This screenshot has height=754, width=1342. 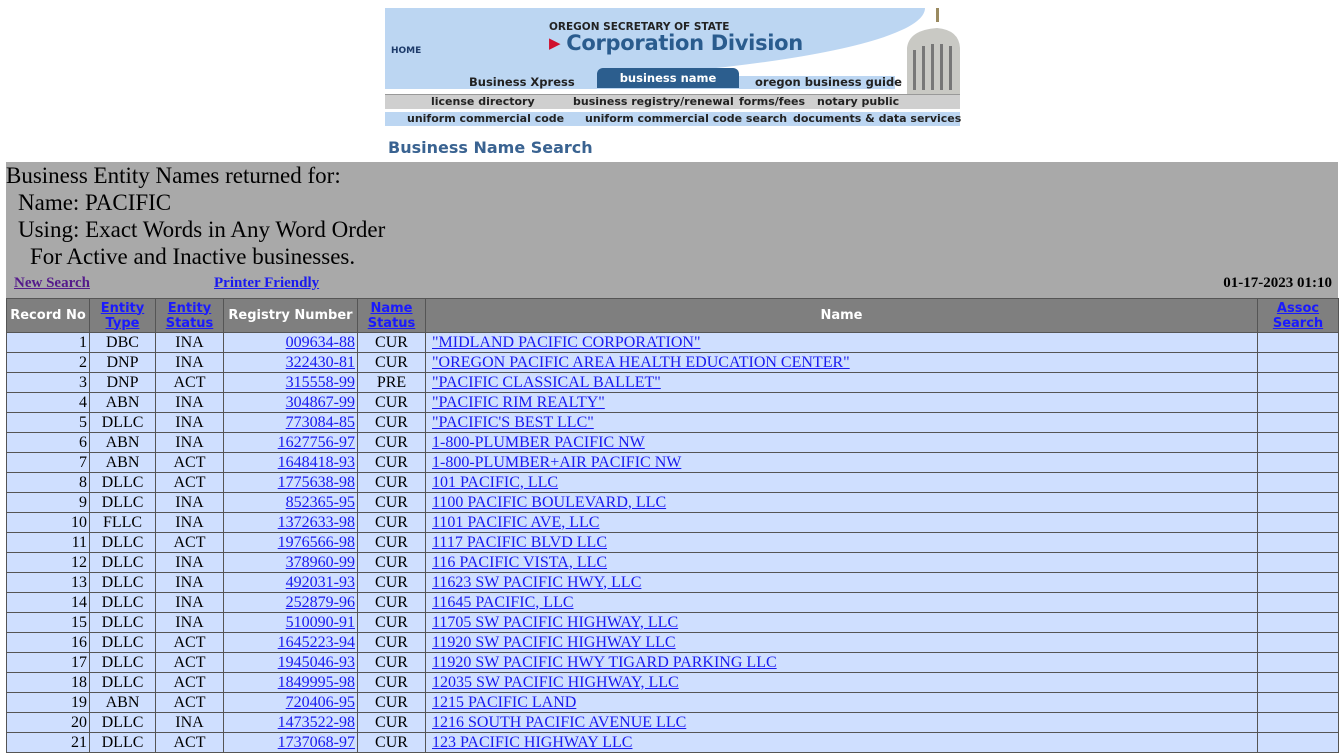 What do you see at coordinates (604, 662) in the screenshot?
I see `business-name-link: 11920 SW PACIFIC HWY TIGARD PARKING LLC` at bounding box center [604, 662].